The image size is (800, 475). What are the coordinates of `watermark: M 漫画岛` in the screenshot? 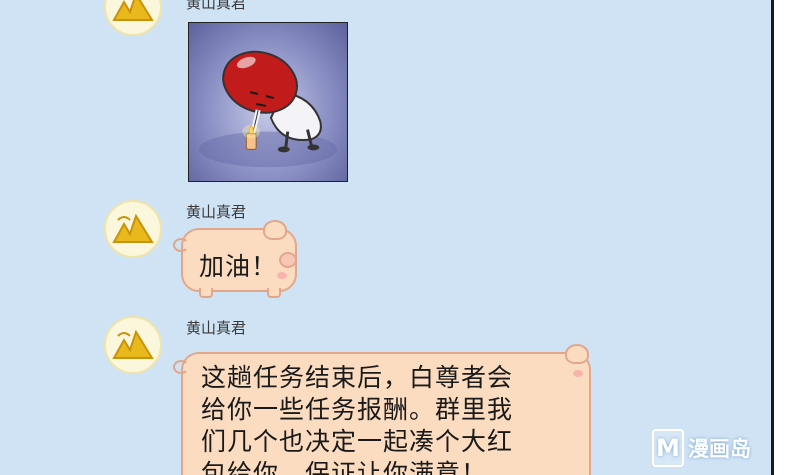 It's located at (701, 448).